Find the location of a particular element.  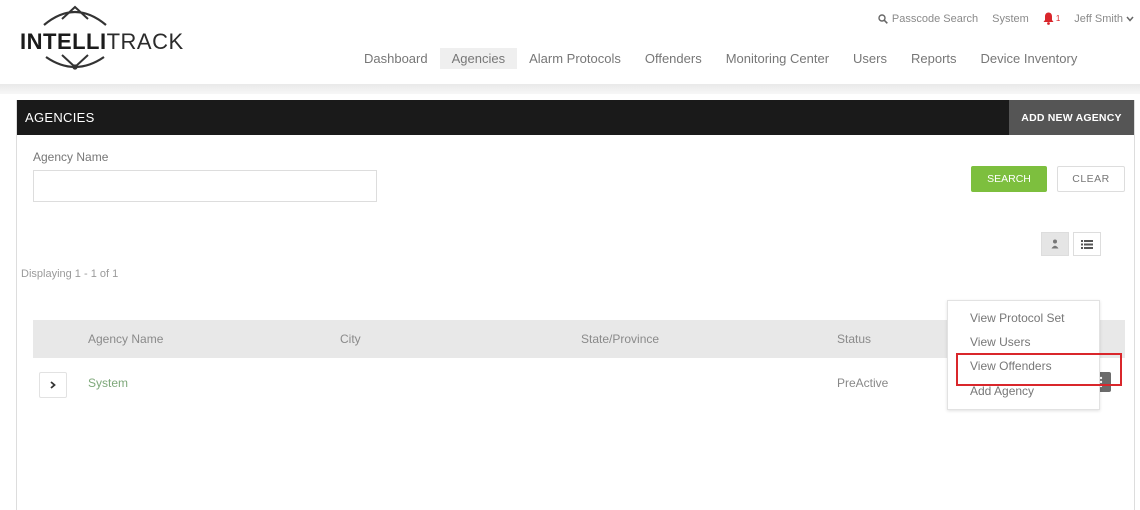

expand-row-button is located at coordinates (53, 385).